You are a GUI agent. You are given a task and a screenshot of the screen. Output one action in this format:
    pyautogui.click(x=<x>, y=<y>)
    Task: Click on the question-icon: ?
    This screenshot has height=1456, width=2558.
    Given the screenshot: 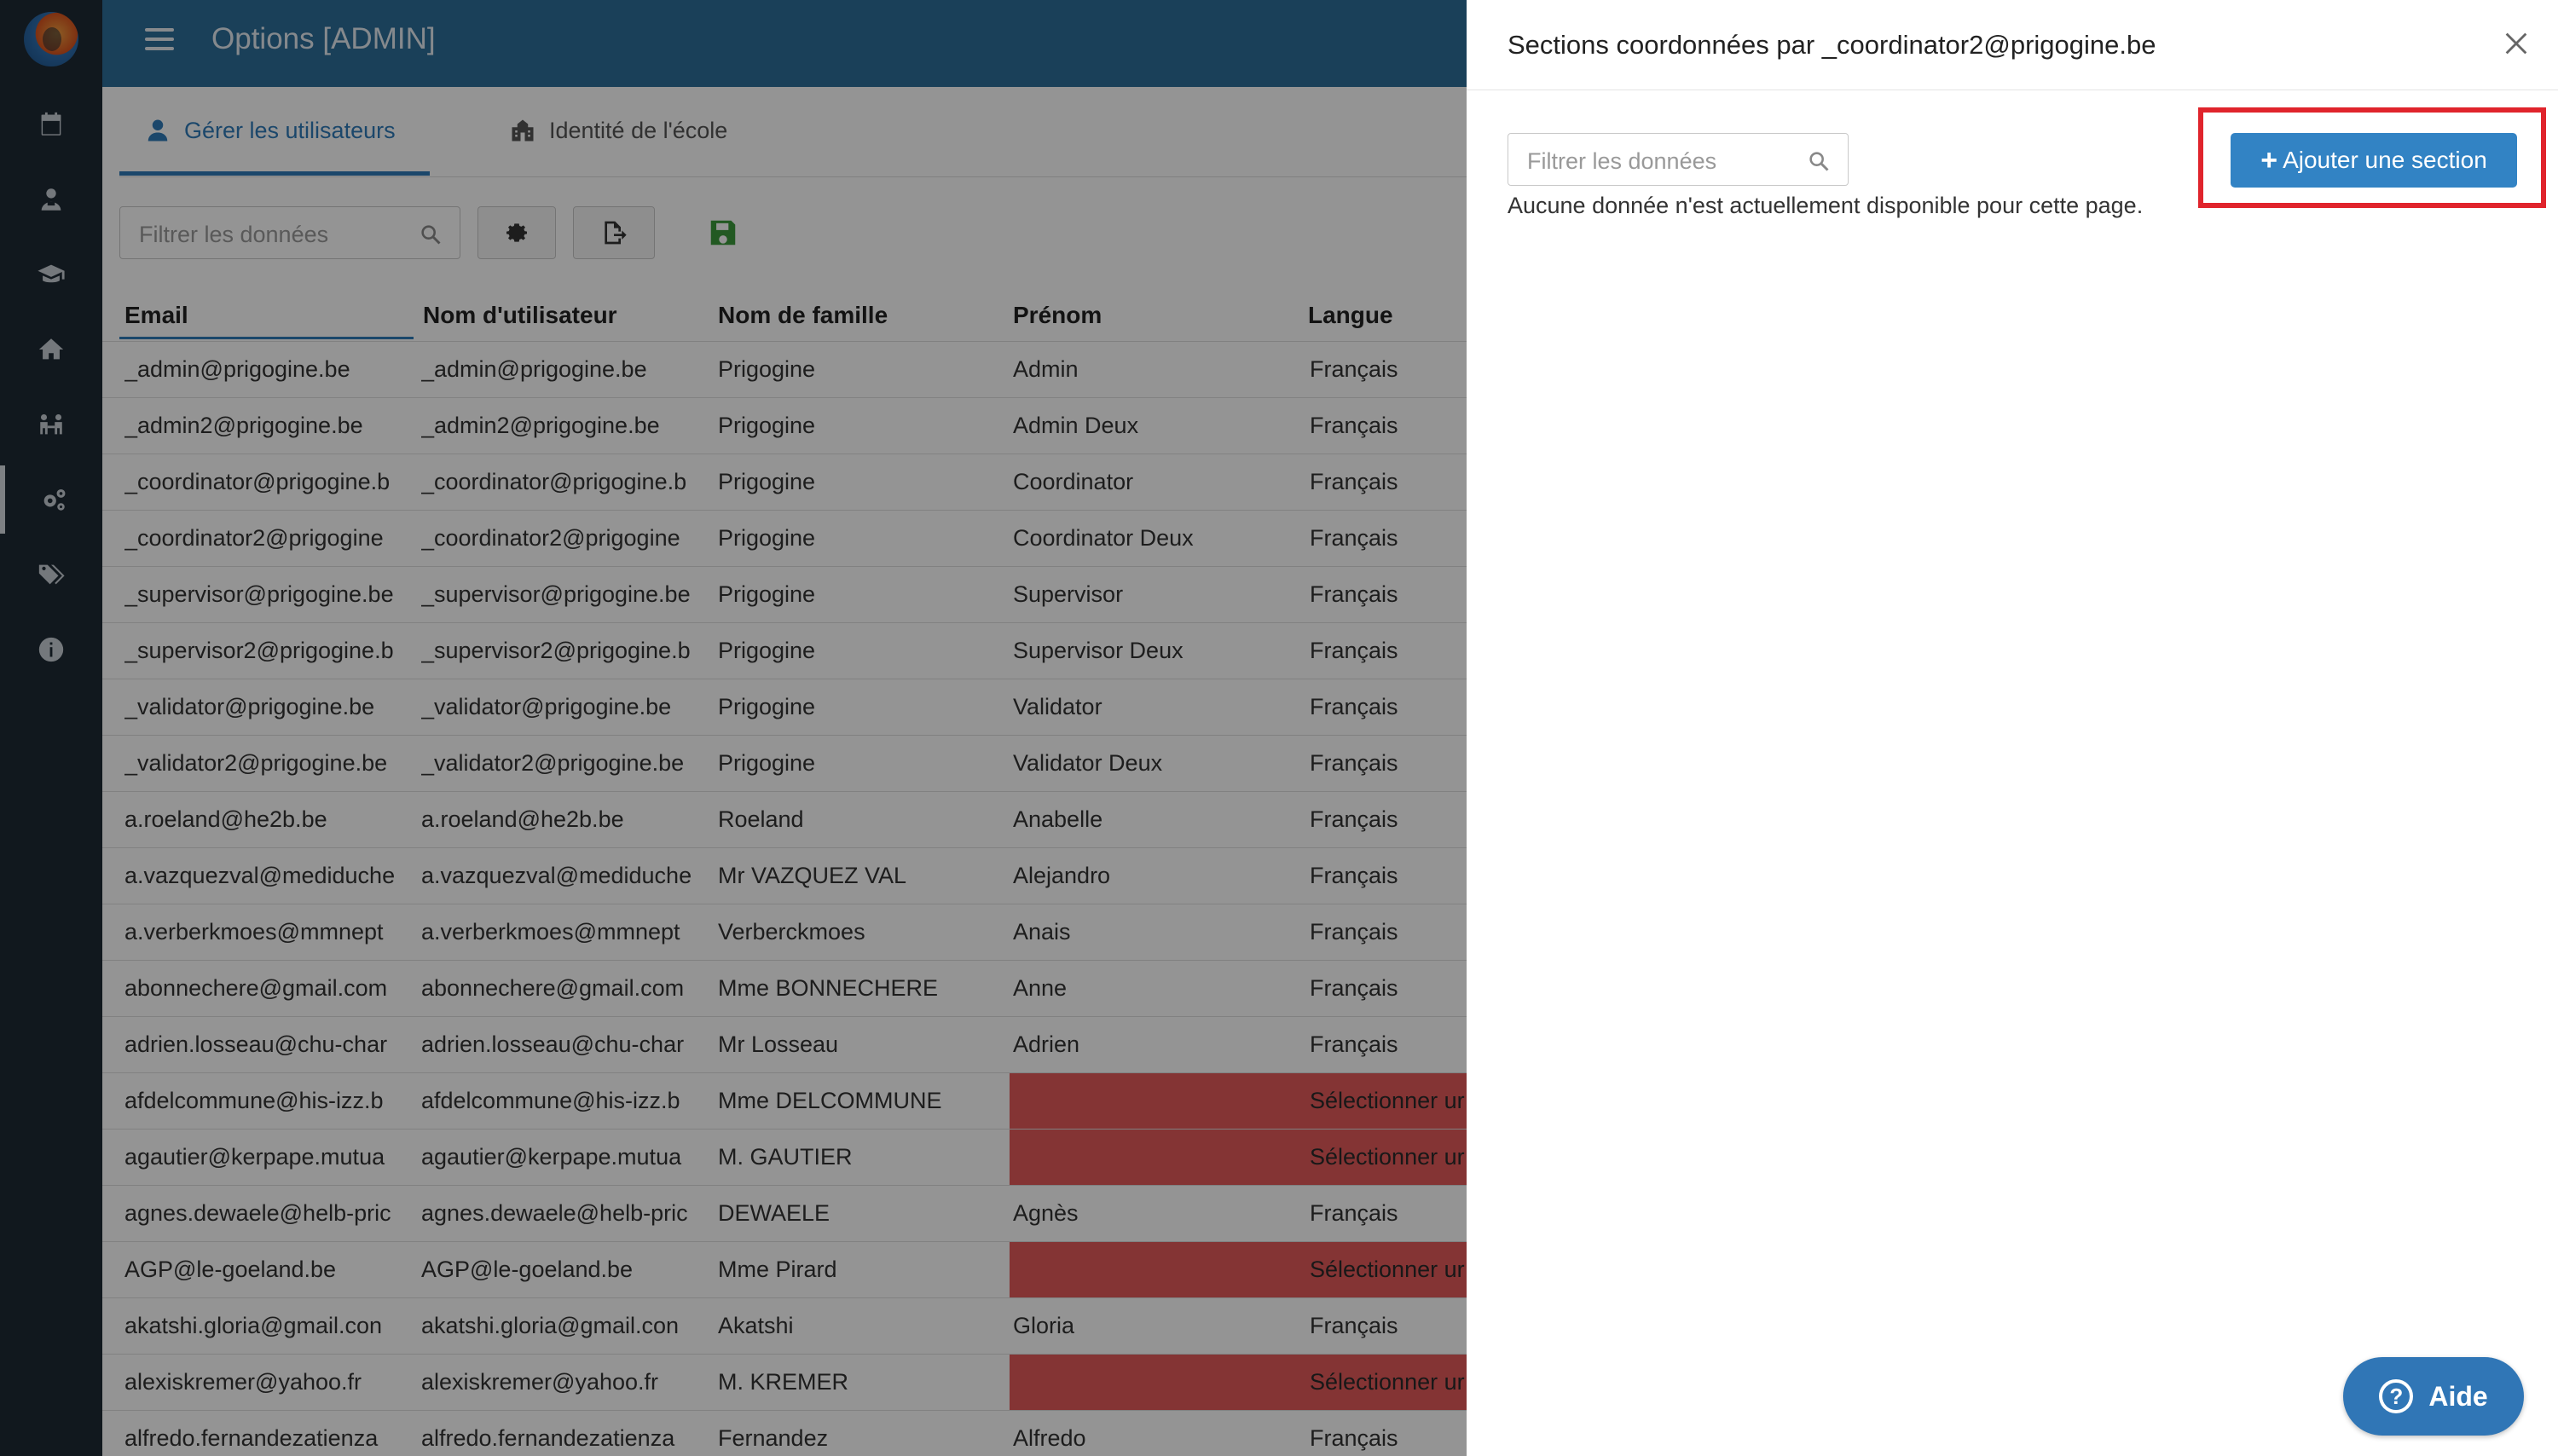 What is the action you would take?
    pyautogui.click(x=2396, y=1396)
    